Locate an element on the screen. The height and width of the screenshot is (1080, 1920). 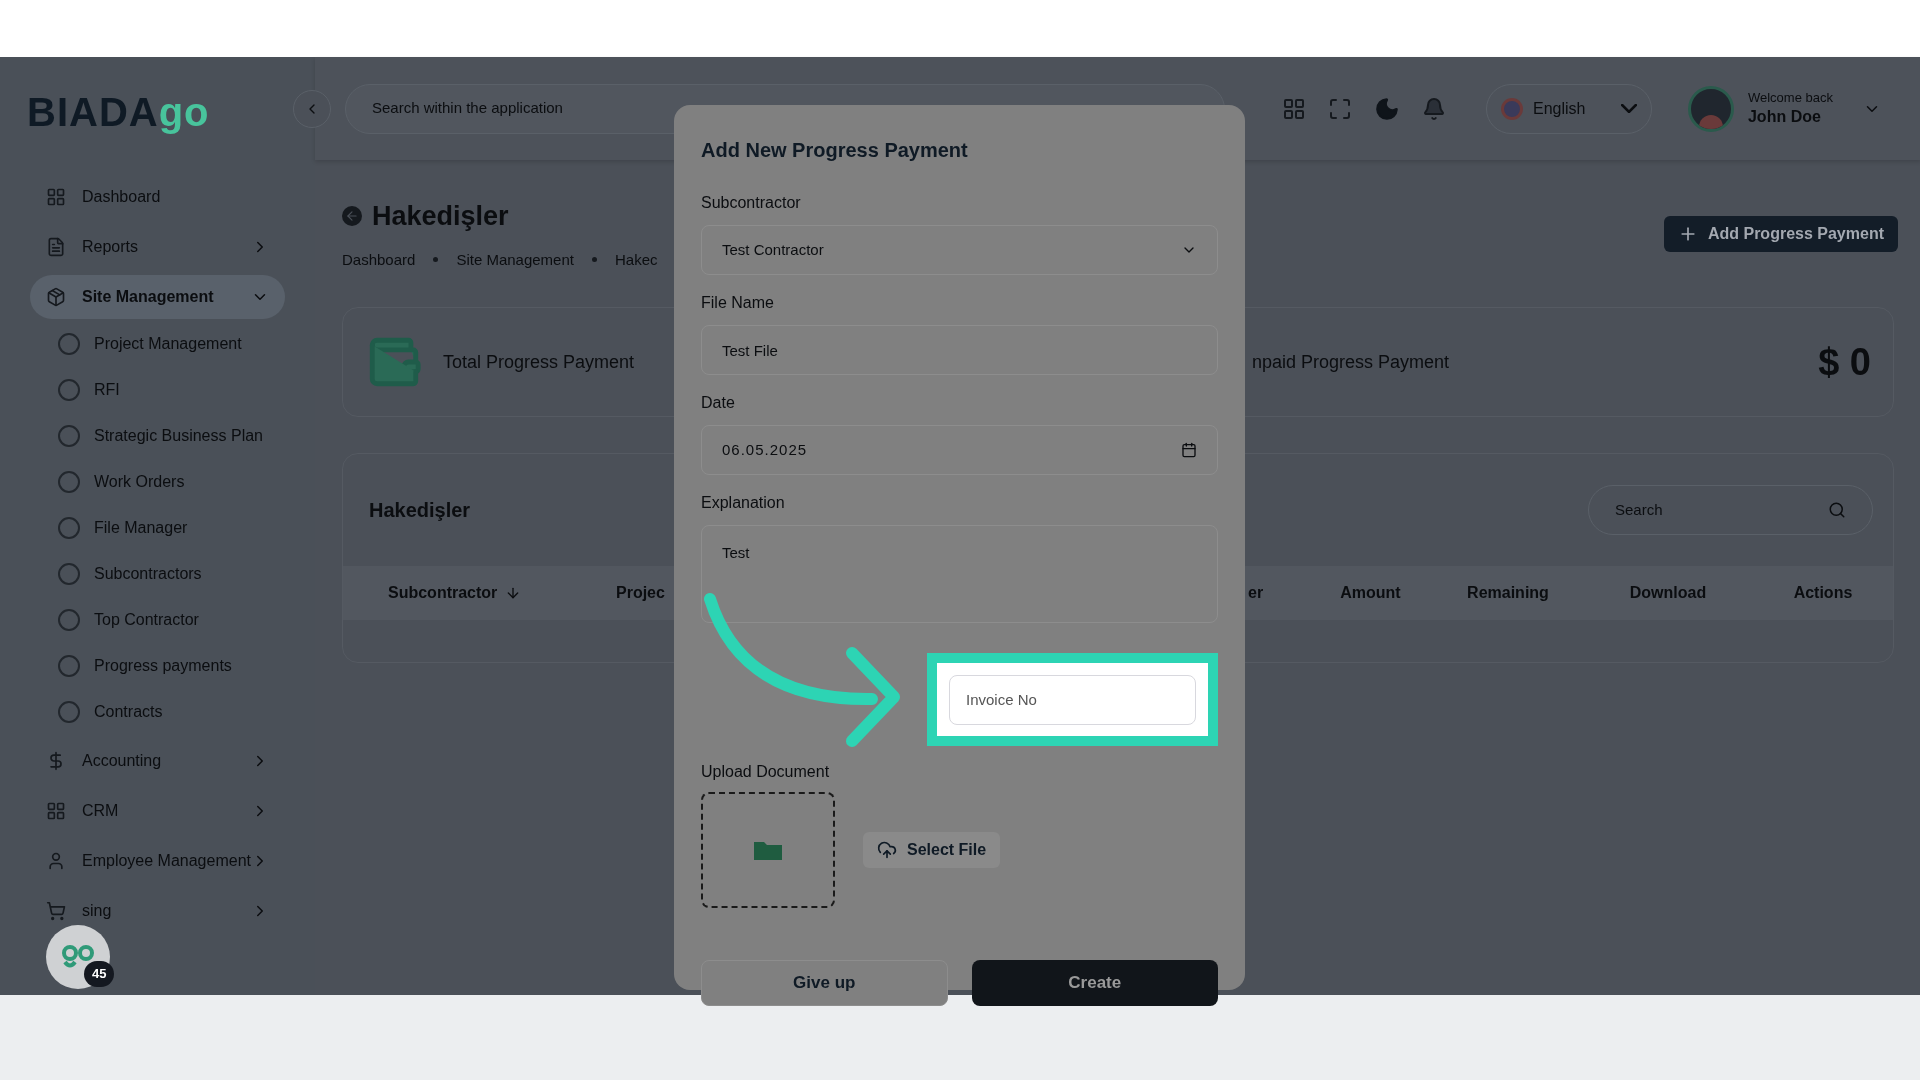
date-input: 06.05.2025 is located at coordinates (959, 450).